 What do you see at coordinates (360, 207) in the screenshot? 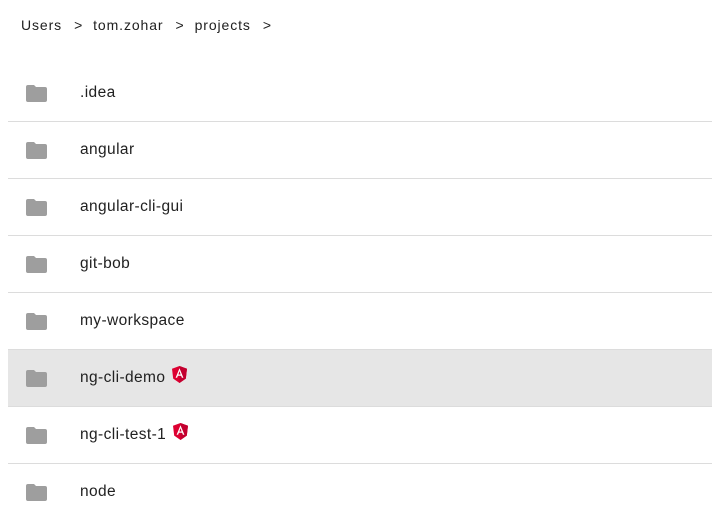
I see `folder-row: angular-cli-gui` at bounding box center [360, 207].